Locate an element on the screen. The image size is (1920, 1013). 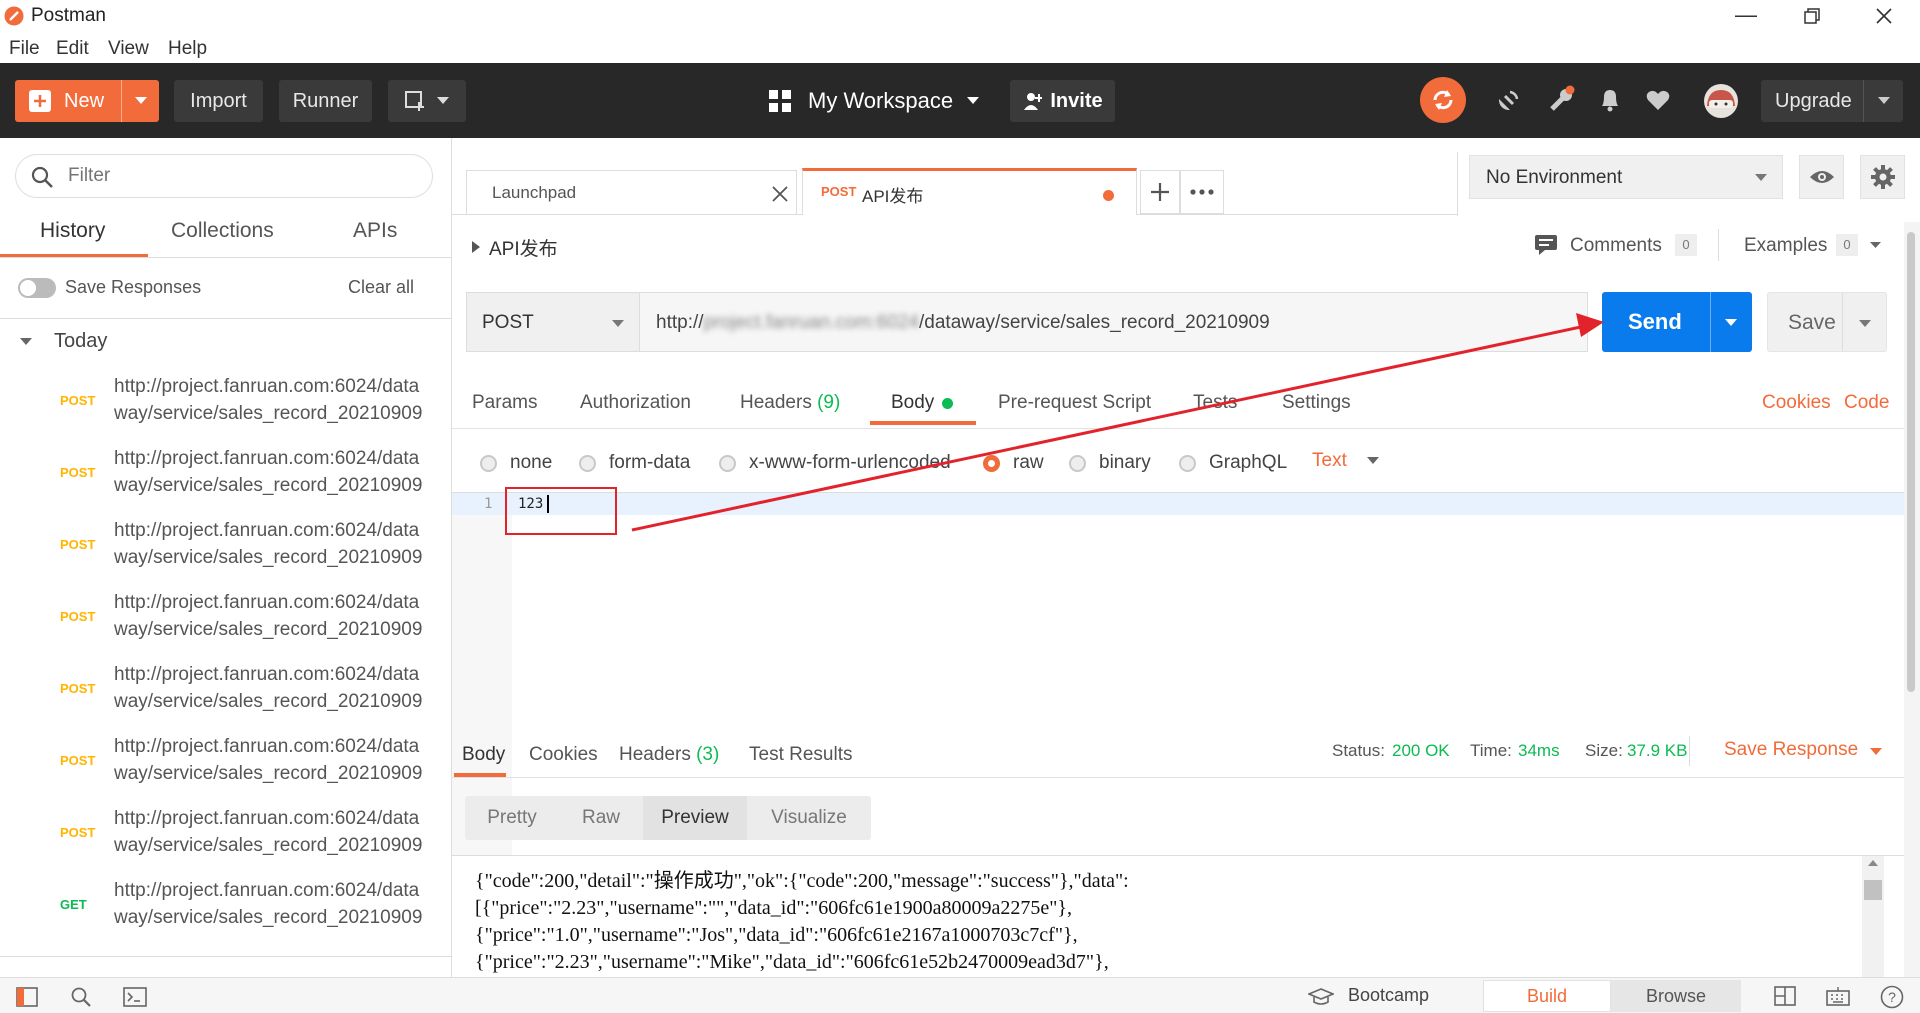
response-tab-test-results: Test Results is located at coordinates (800, 755).